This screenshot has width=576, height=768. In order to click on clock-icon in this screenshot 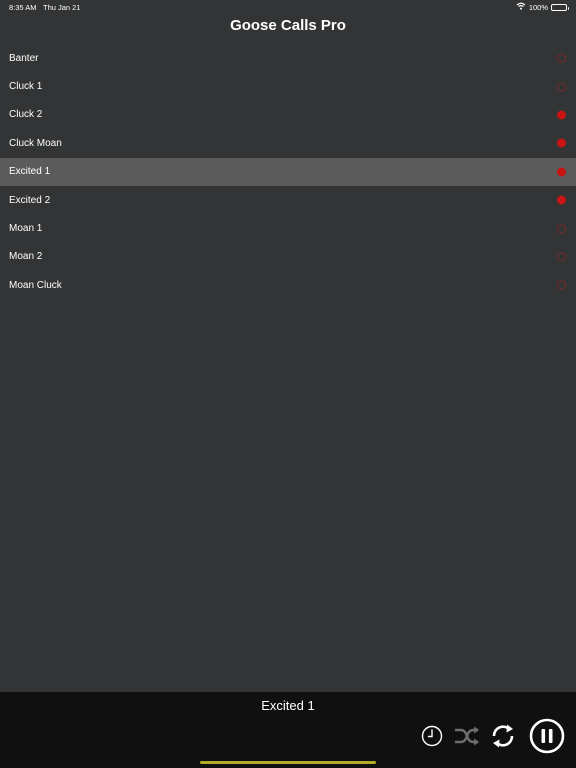, I will do `click(432, 736)`.